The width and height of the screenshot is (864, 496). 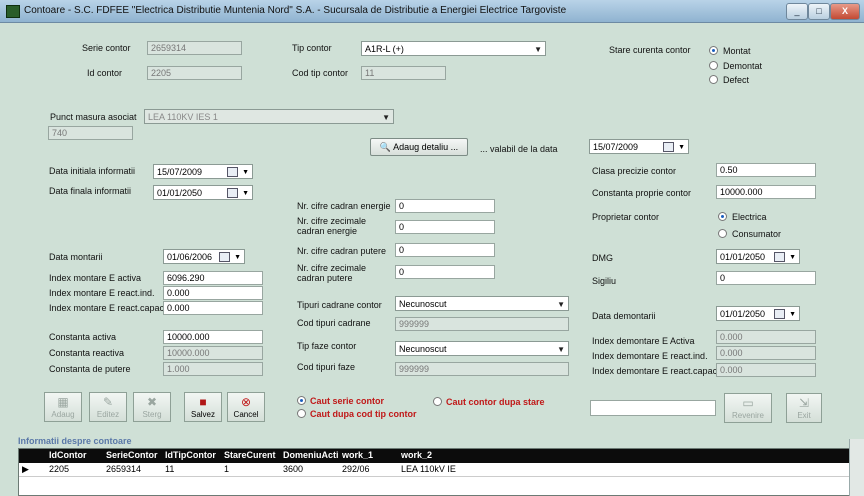 What do you see at coordinates (713, 50) in the screenshot?
I see `stare-montat-radio` at bounding box center [713, 50].